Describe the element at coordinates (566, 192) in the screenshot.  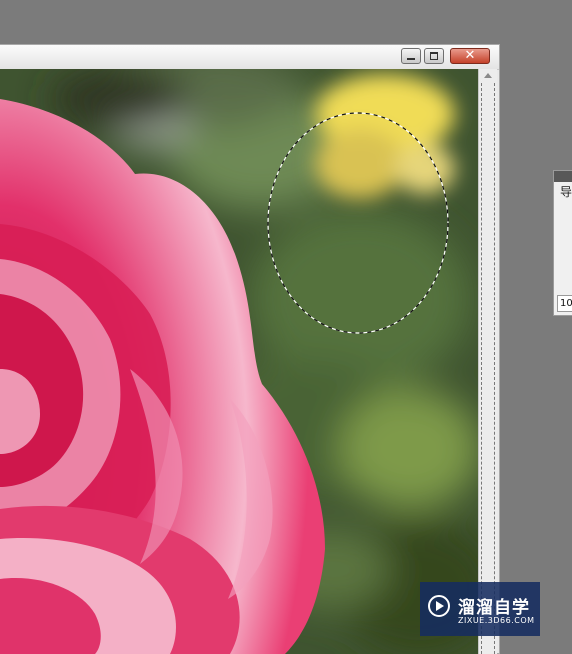
I see `panel-title: 导` at that location.